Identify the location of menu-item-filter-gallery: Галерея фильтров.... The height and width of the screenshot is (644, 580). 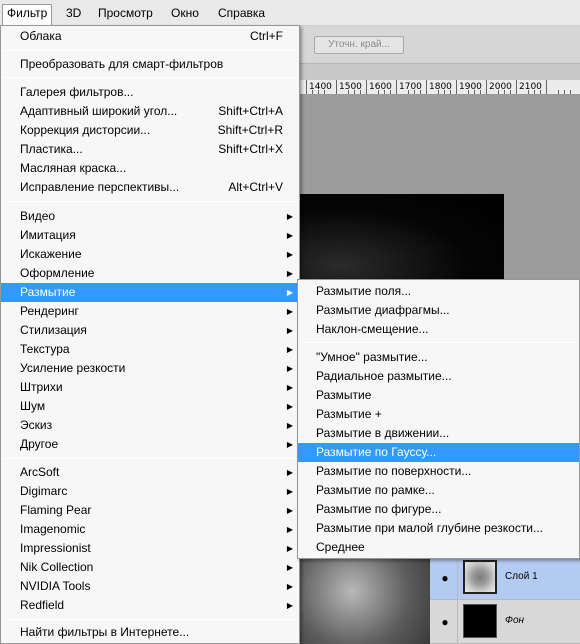
(150, 92).